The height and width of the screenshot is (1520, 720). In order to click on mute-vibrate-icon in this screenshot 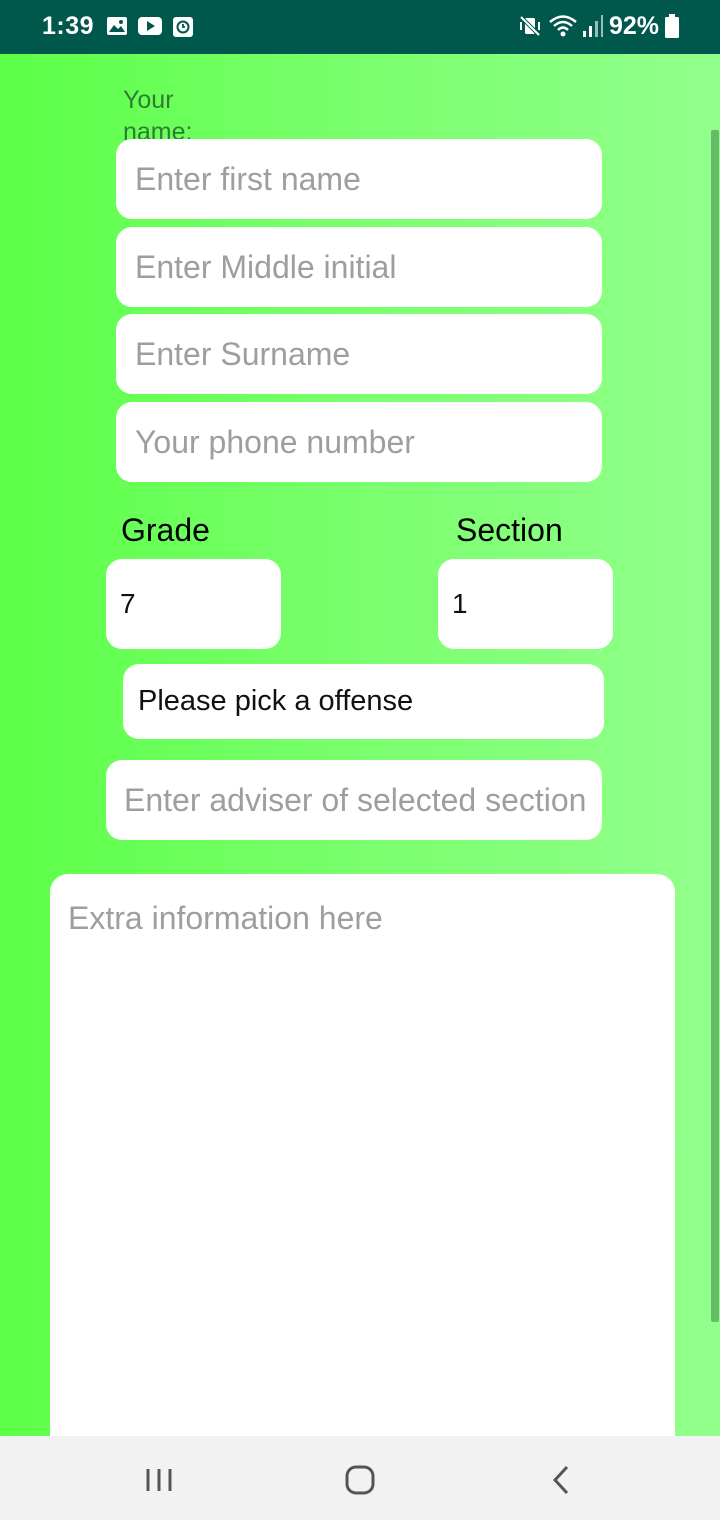, I will do `click(530, 26)`.